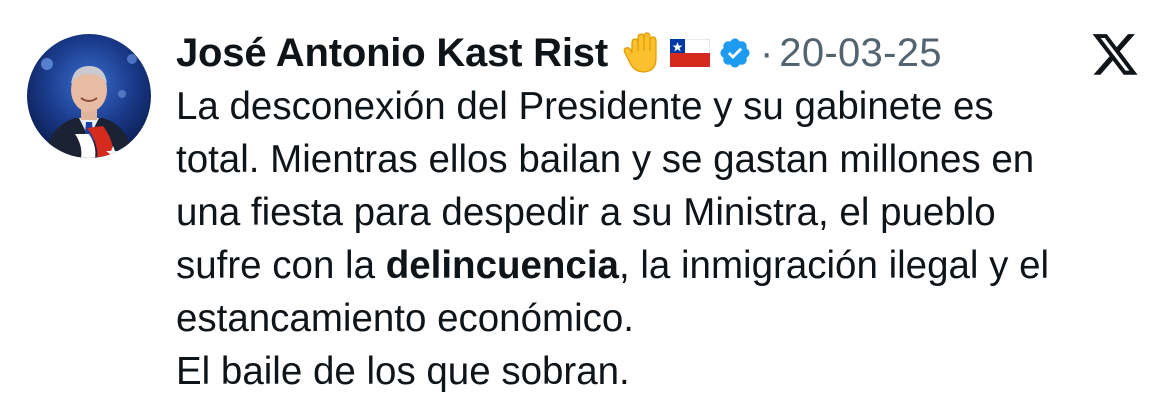  I want to click on tweet-text-line: El baile de los que sobran., so click(403, 371).